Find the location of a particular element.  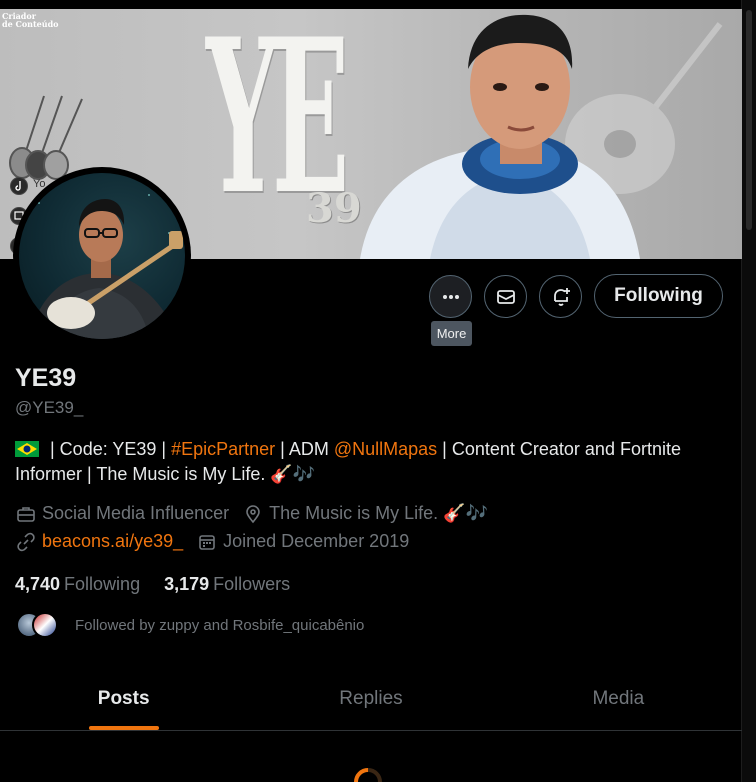

link-icon is located at coordinates (26, 541).